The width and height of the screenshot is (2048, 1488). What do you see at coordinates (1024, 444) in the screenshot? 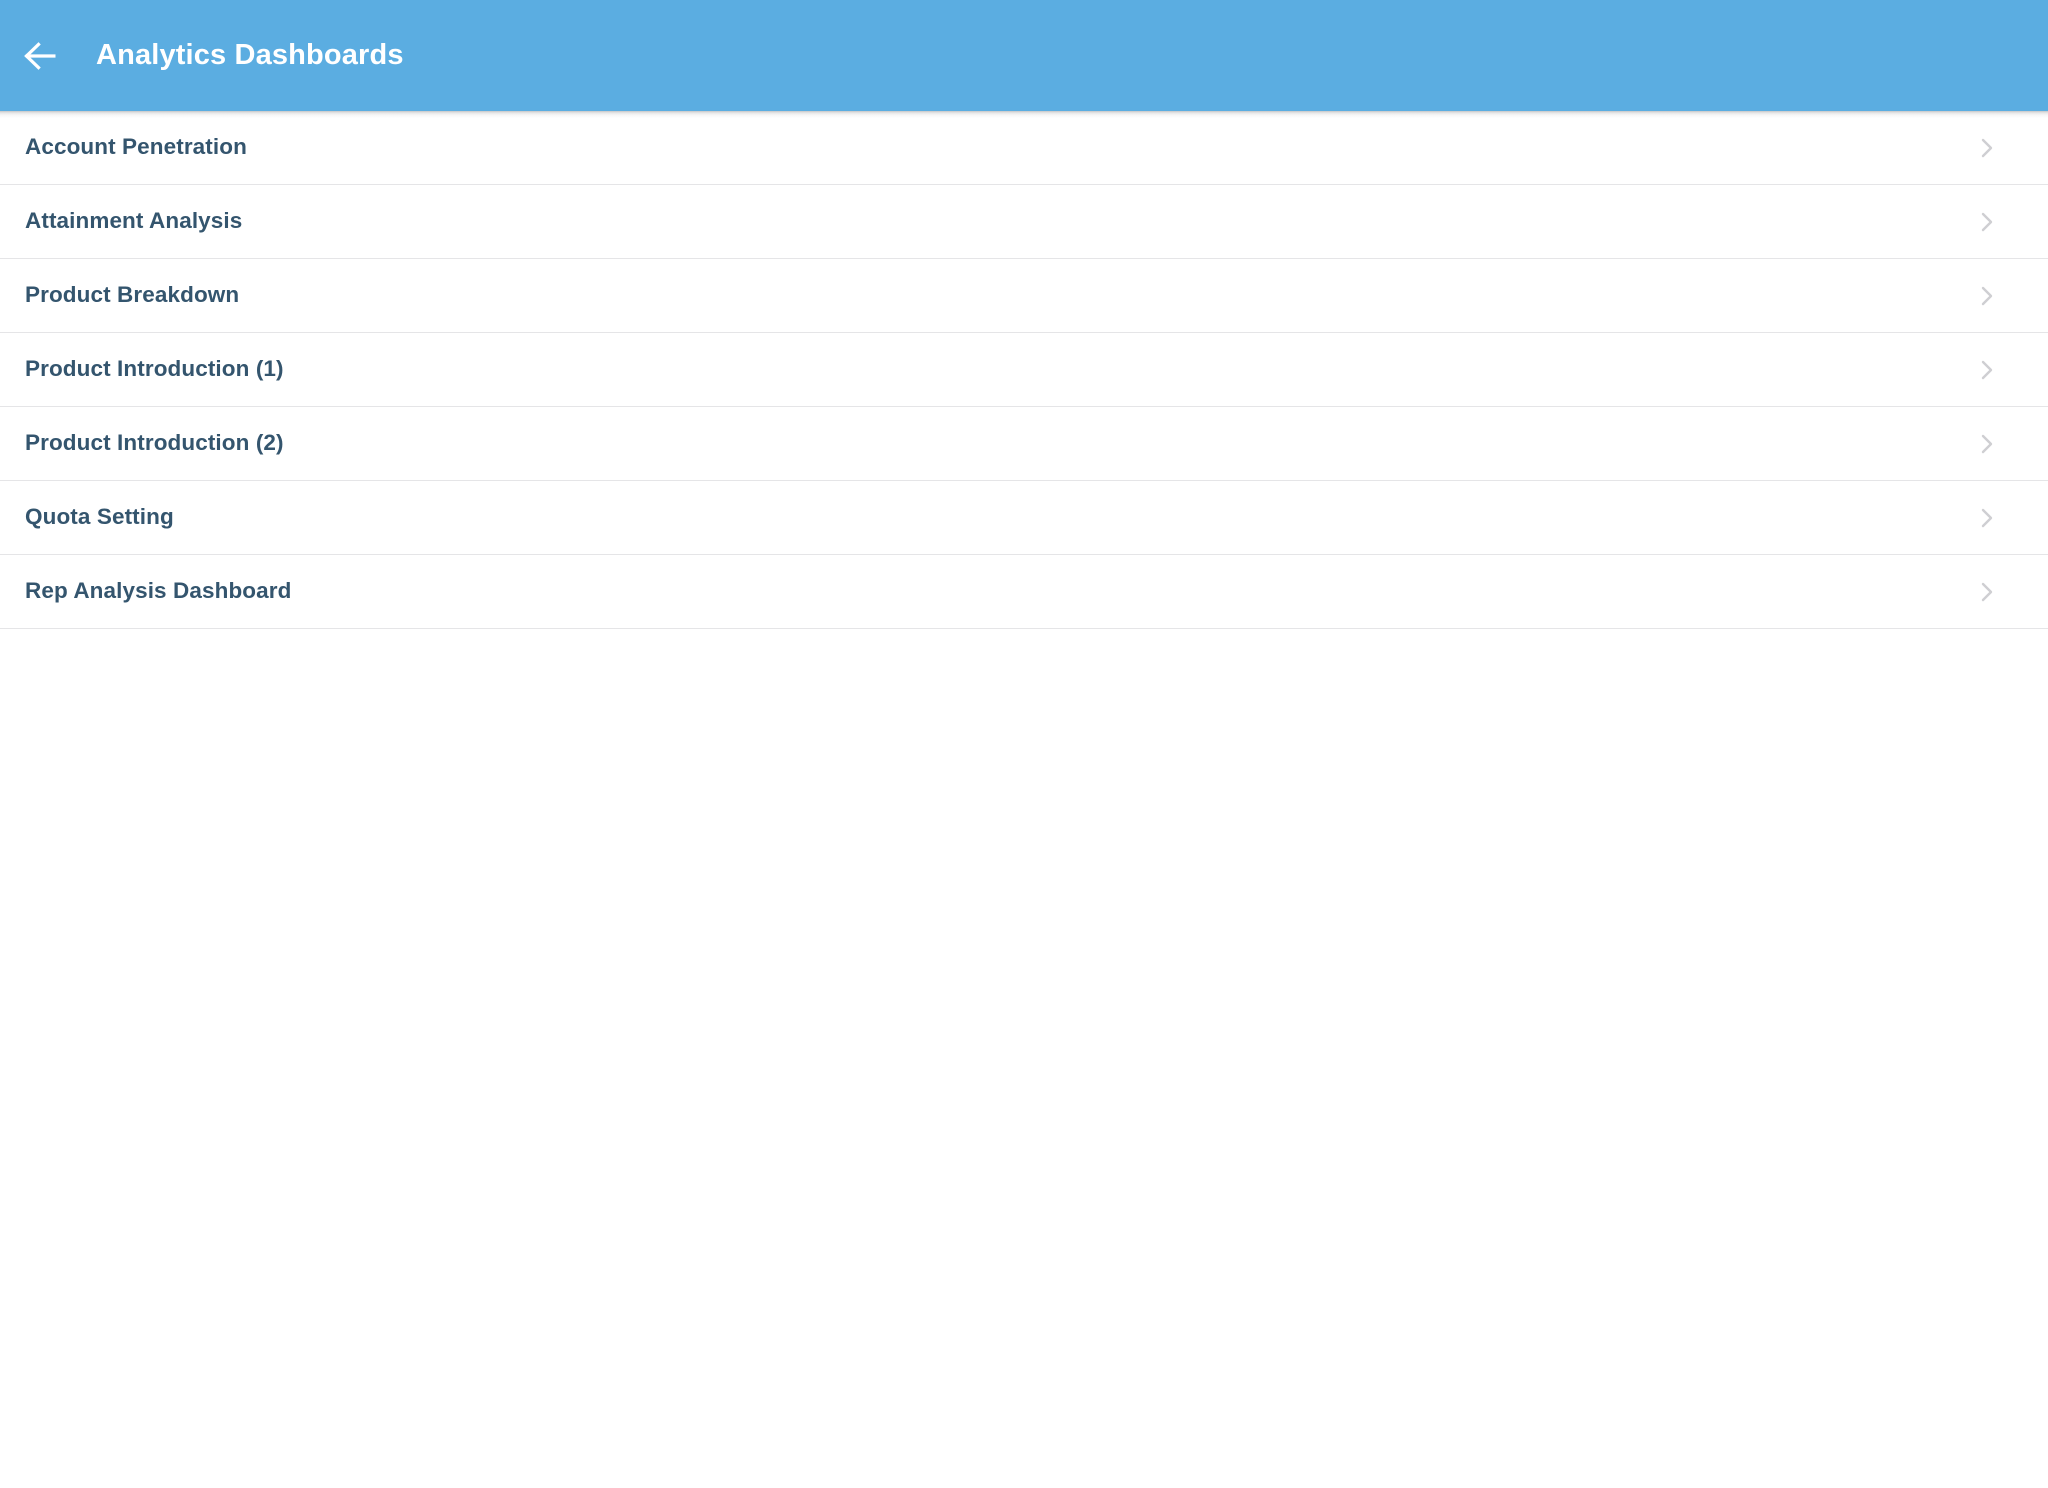
I see `list-item-product-introduction-2: Product Introduction (2)` at bounding box center [1024, 444].